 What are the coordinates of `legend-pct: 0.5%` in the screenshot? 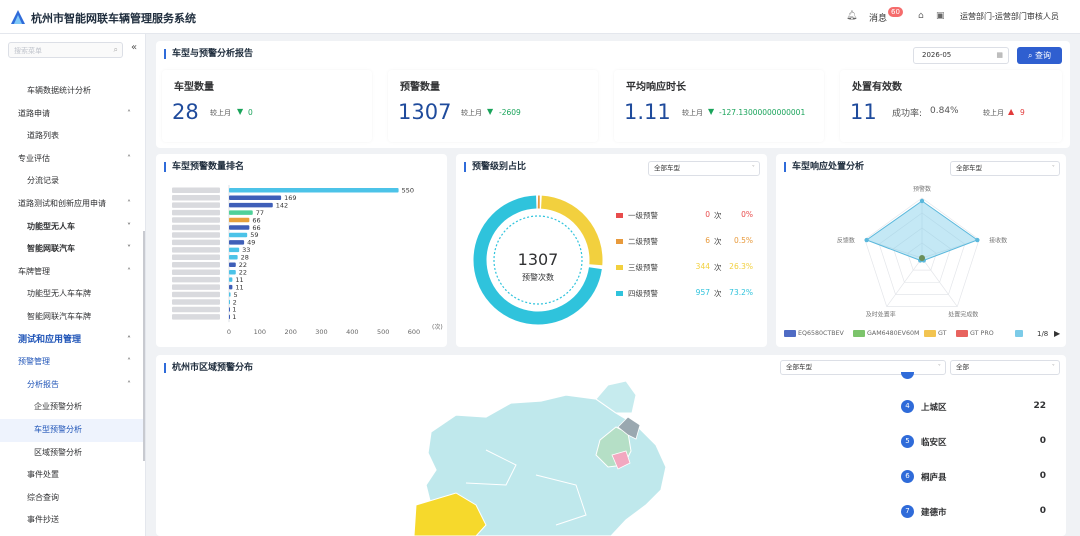 It's located at (743, 240).